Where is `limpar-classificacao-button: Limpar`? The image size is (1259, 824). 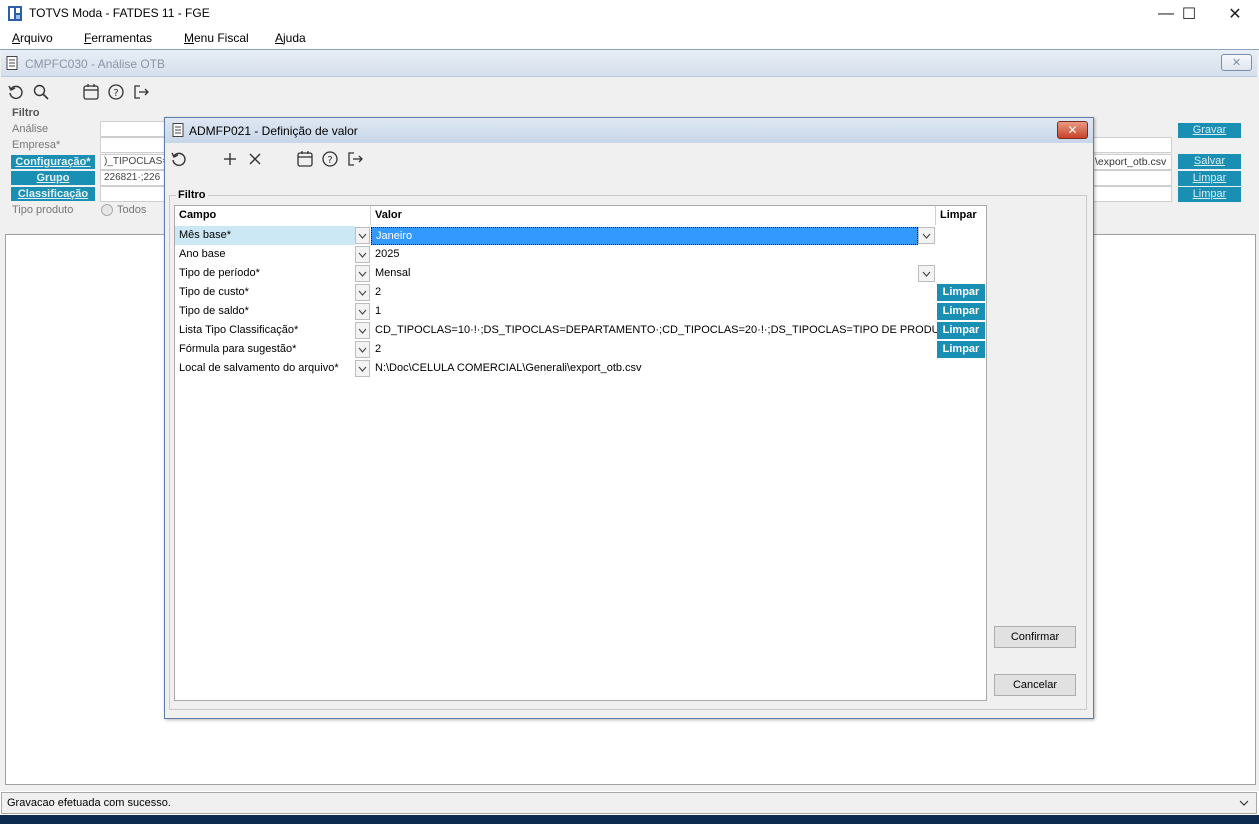 limpar-classificacao-button: Limpar is located at coordinates (1209, 194).